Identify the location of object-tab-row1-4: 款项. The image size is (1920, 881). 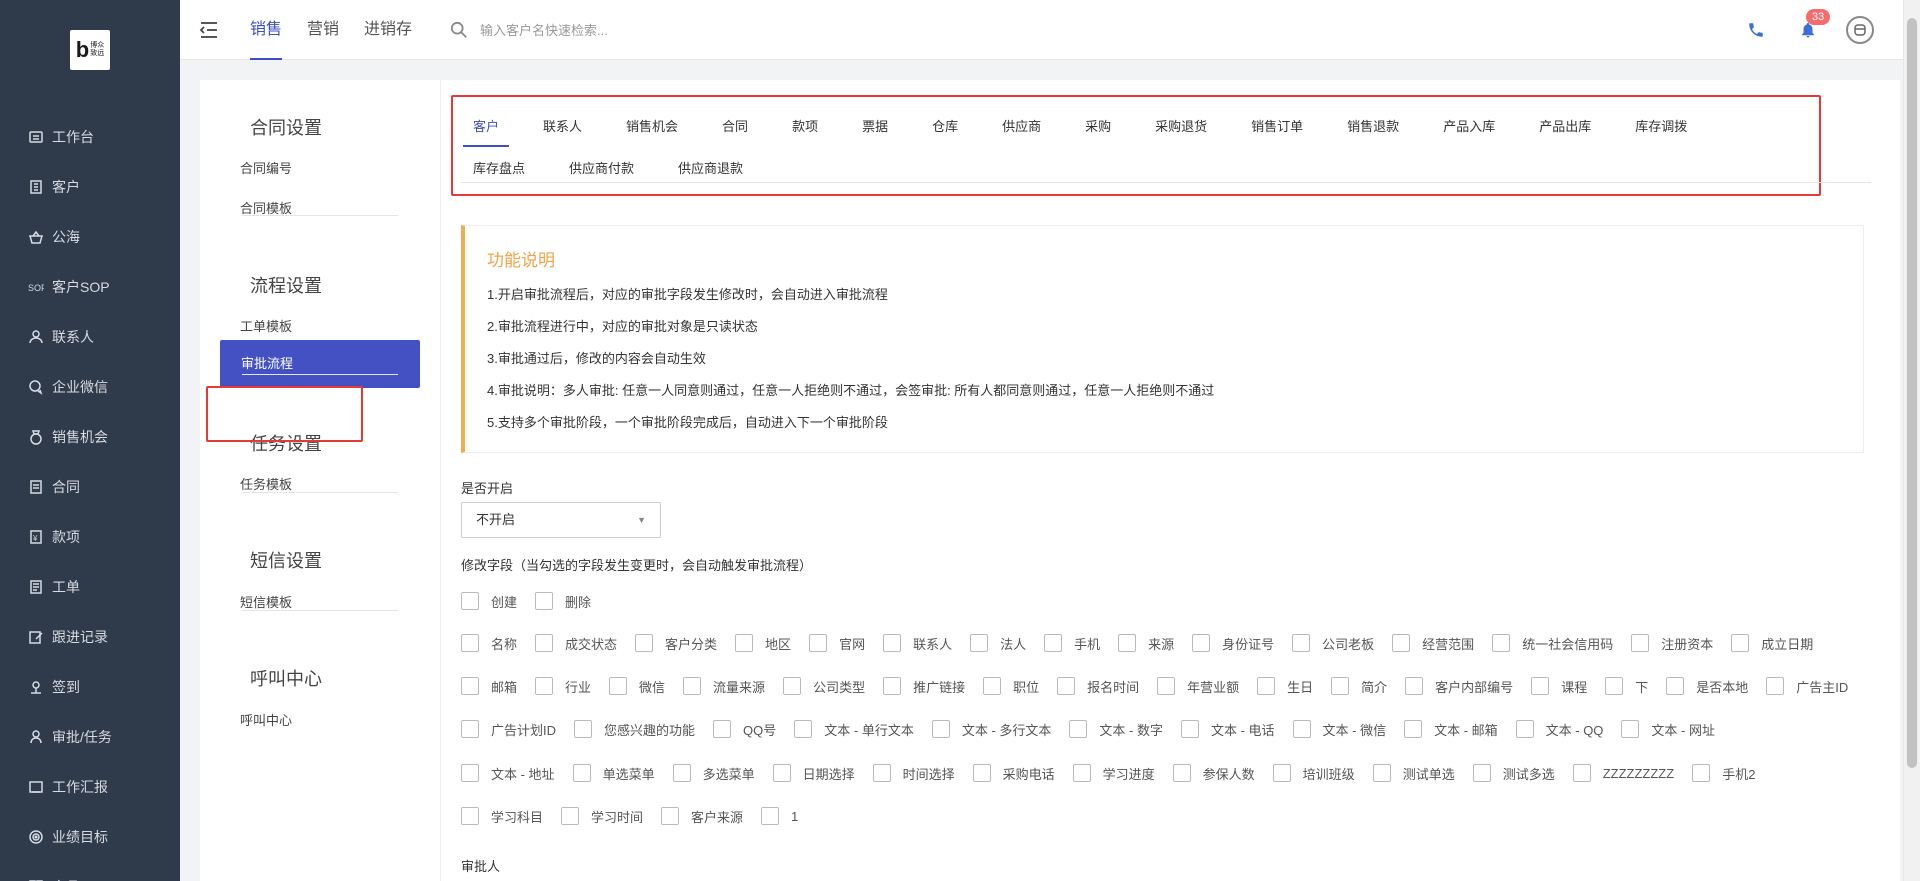
(805, 127).